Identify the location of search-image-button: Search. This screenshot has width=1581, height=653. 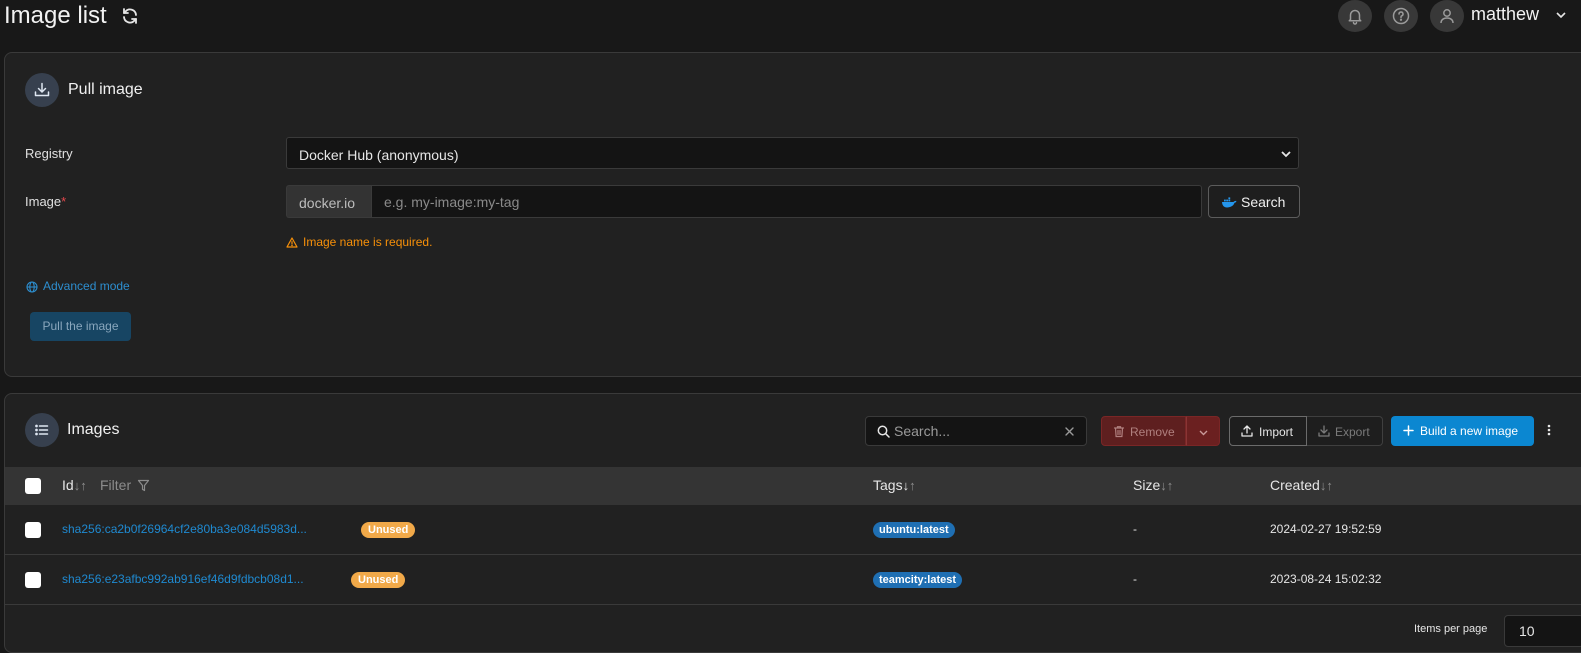
(1254, 201).